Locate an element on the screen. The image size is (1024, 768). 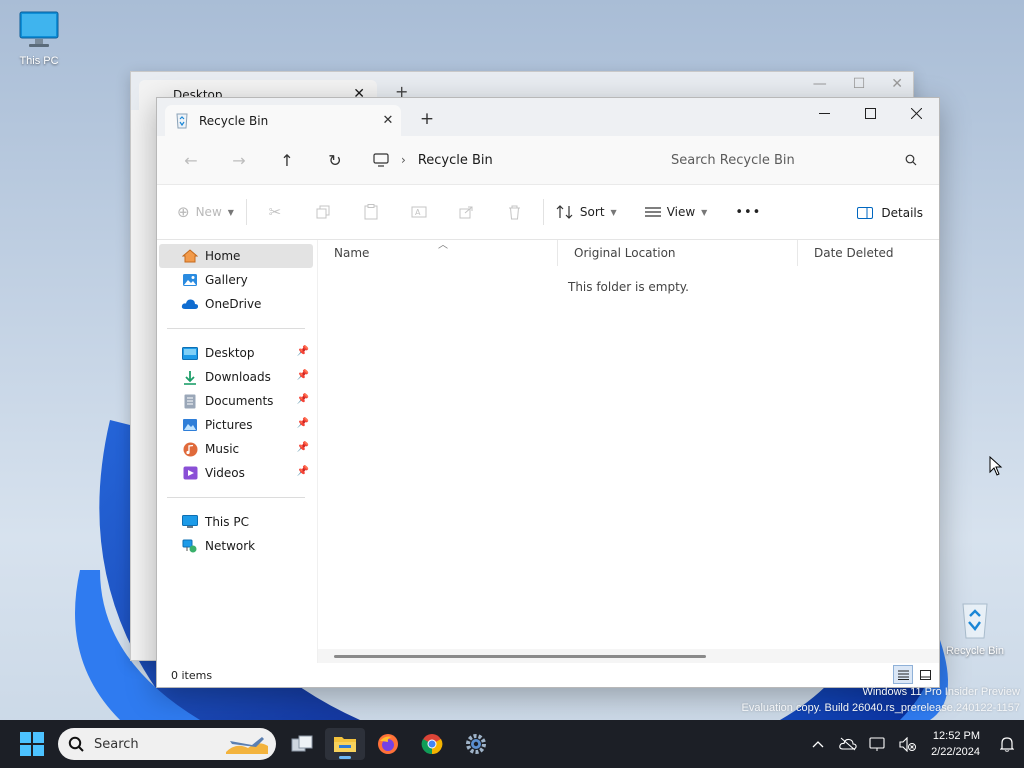
details-view-button is located at coordinates (903, 674).